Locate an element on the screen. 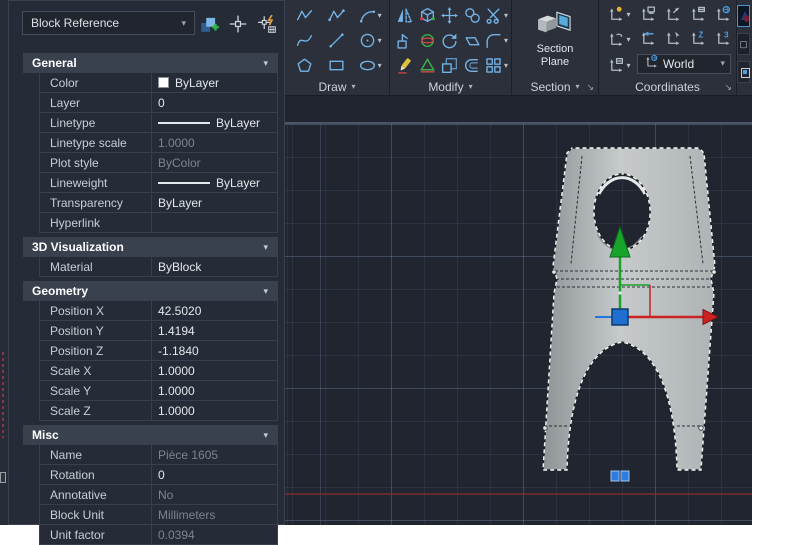 This screenshot has height=545, width=800. fillet-button: ▾ is located at coordinates (496, 40).